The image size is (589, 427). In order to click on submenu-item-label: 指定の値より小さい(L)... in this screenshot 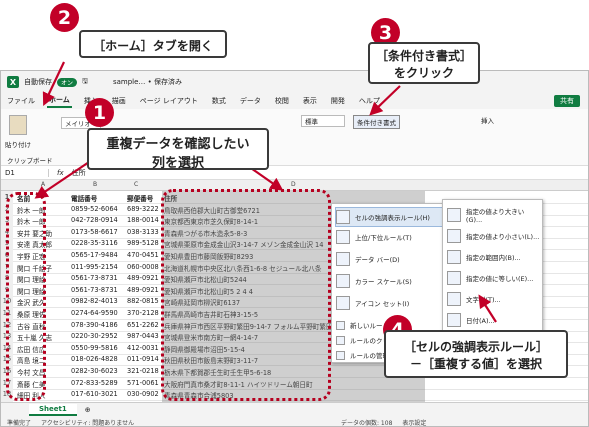, I will do `click(503, 236)`.